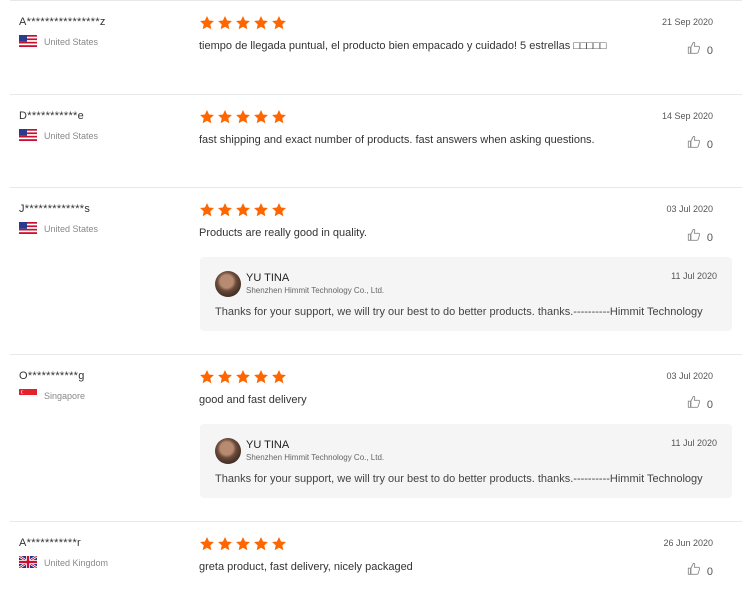 This screenshot has height=597, width=750. What do you see at coordinates (65, 396) in the screenshot?
I see `country-label: Singapore` at bounding box center [65, 396].